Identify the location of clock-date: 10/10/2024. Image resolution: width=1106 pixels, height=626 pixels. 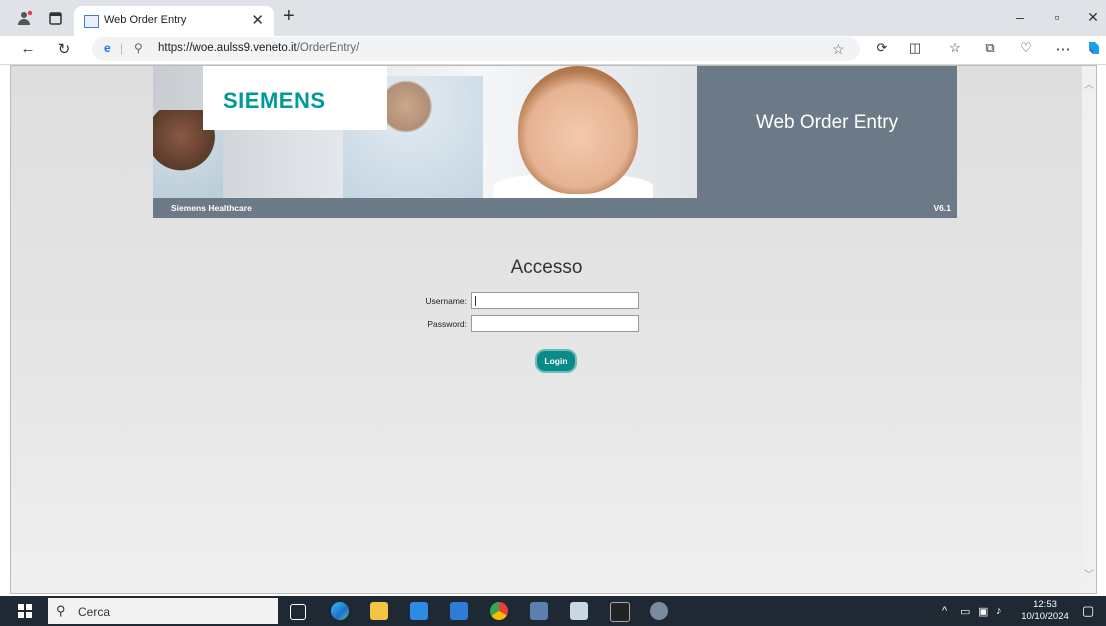
(1045, 616).